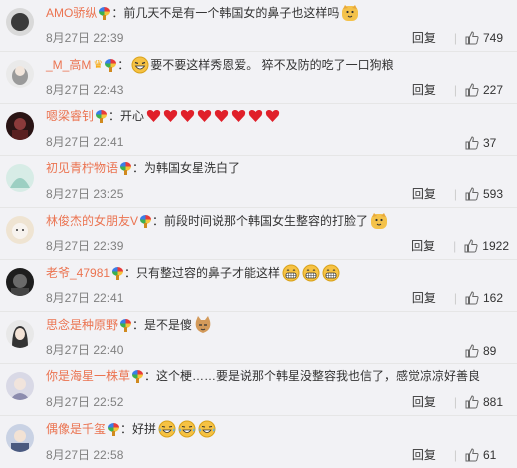 The height and width of the screenshot is (468, 517). Describe the element at coordinates (272, 65) in the screenshot. I see `comment-text: 要不要这样秀恩爱。 猝不及防的吃了一口狗粮` at that location.